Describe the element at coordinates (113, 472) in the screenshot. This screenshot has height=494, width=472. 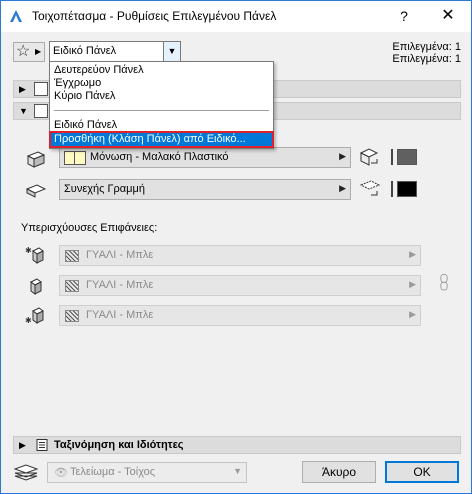
I see `layer-value: Τελείωμα - Τοίχος` at that location.